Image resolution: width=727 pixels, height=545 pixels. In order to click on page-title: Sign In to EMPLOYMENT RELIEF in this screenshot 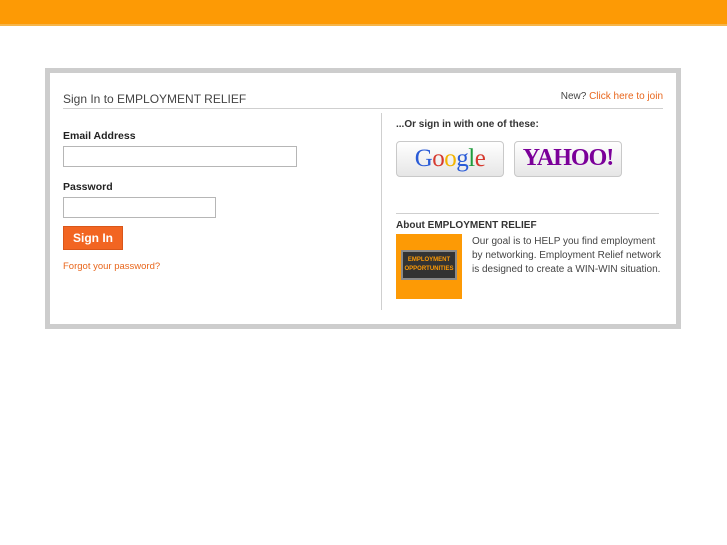, I will do `click(155, 99)`.